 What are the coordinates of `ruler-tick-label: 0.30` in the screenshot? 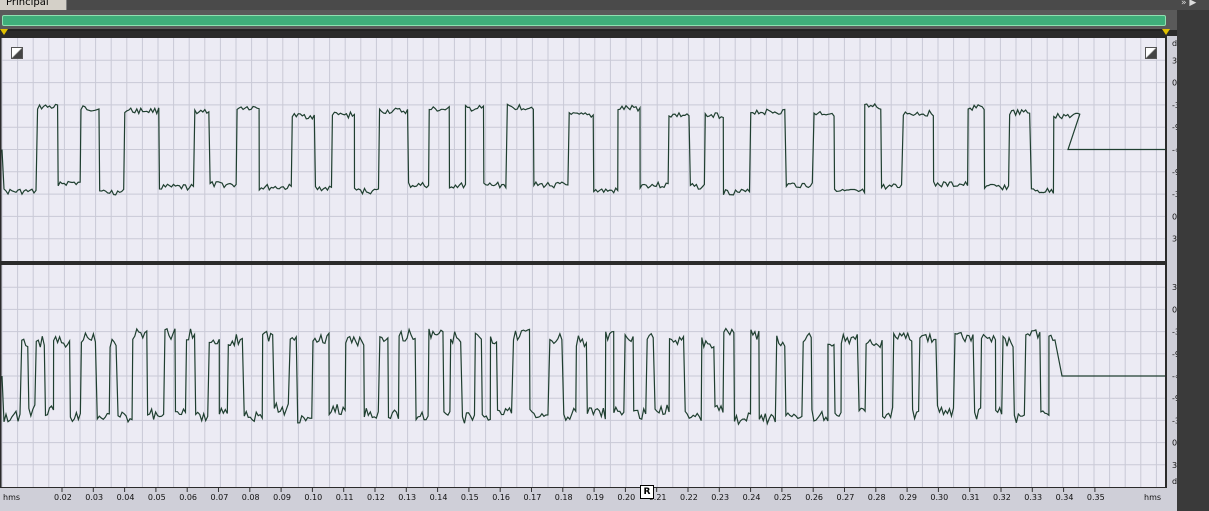 It's located at (939, 497).